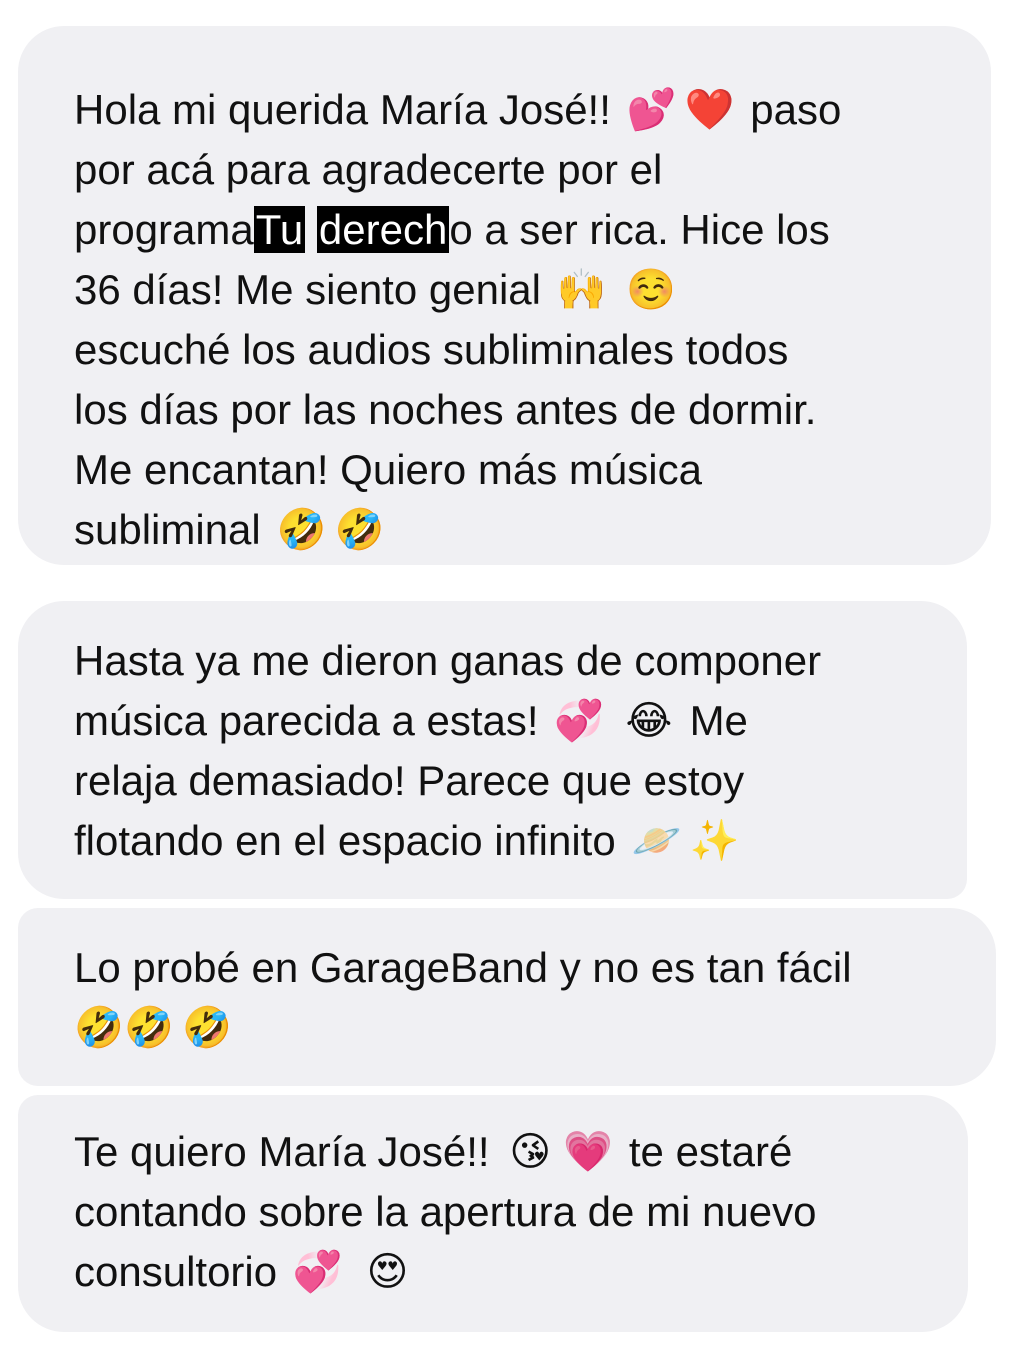 The height and width of the screenshot is (1352, 1033). Describe the element at coordinates (712, 720) in the screenshot. I see `message-text: Me` at that location.